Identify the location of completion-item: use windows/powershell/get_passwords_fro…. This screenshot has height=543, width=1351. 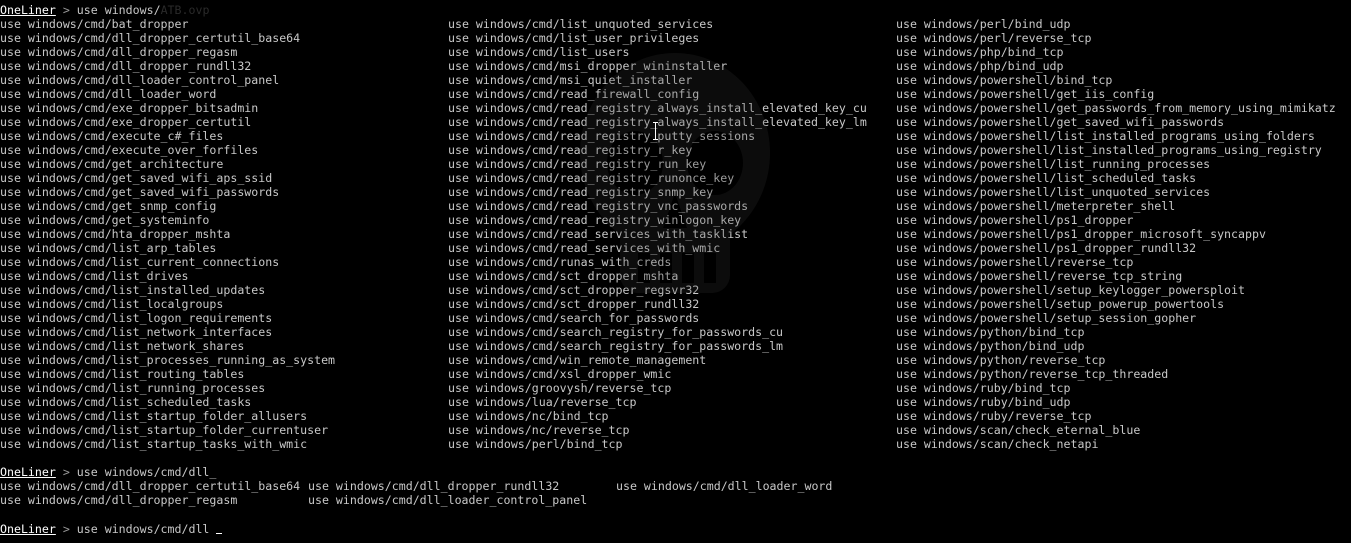
(1123, 108).